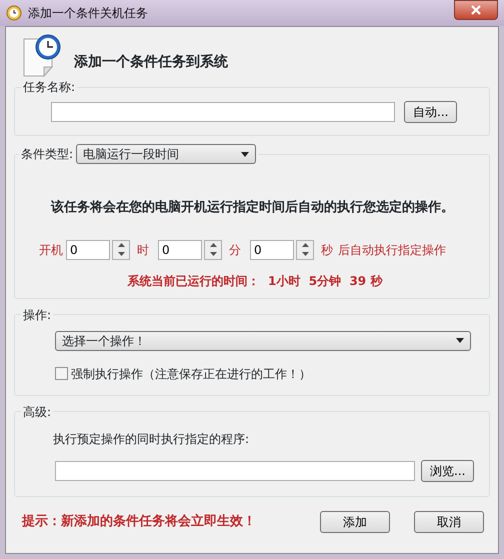  Describe the element at coordinates (392, 250) in the screenshot. I see `field-label: 后自动执行指定操作` at that location.